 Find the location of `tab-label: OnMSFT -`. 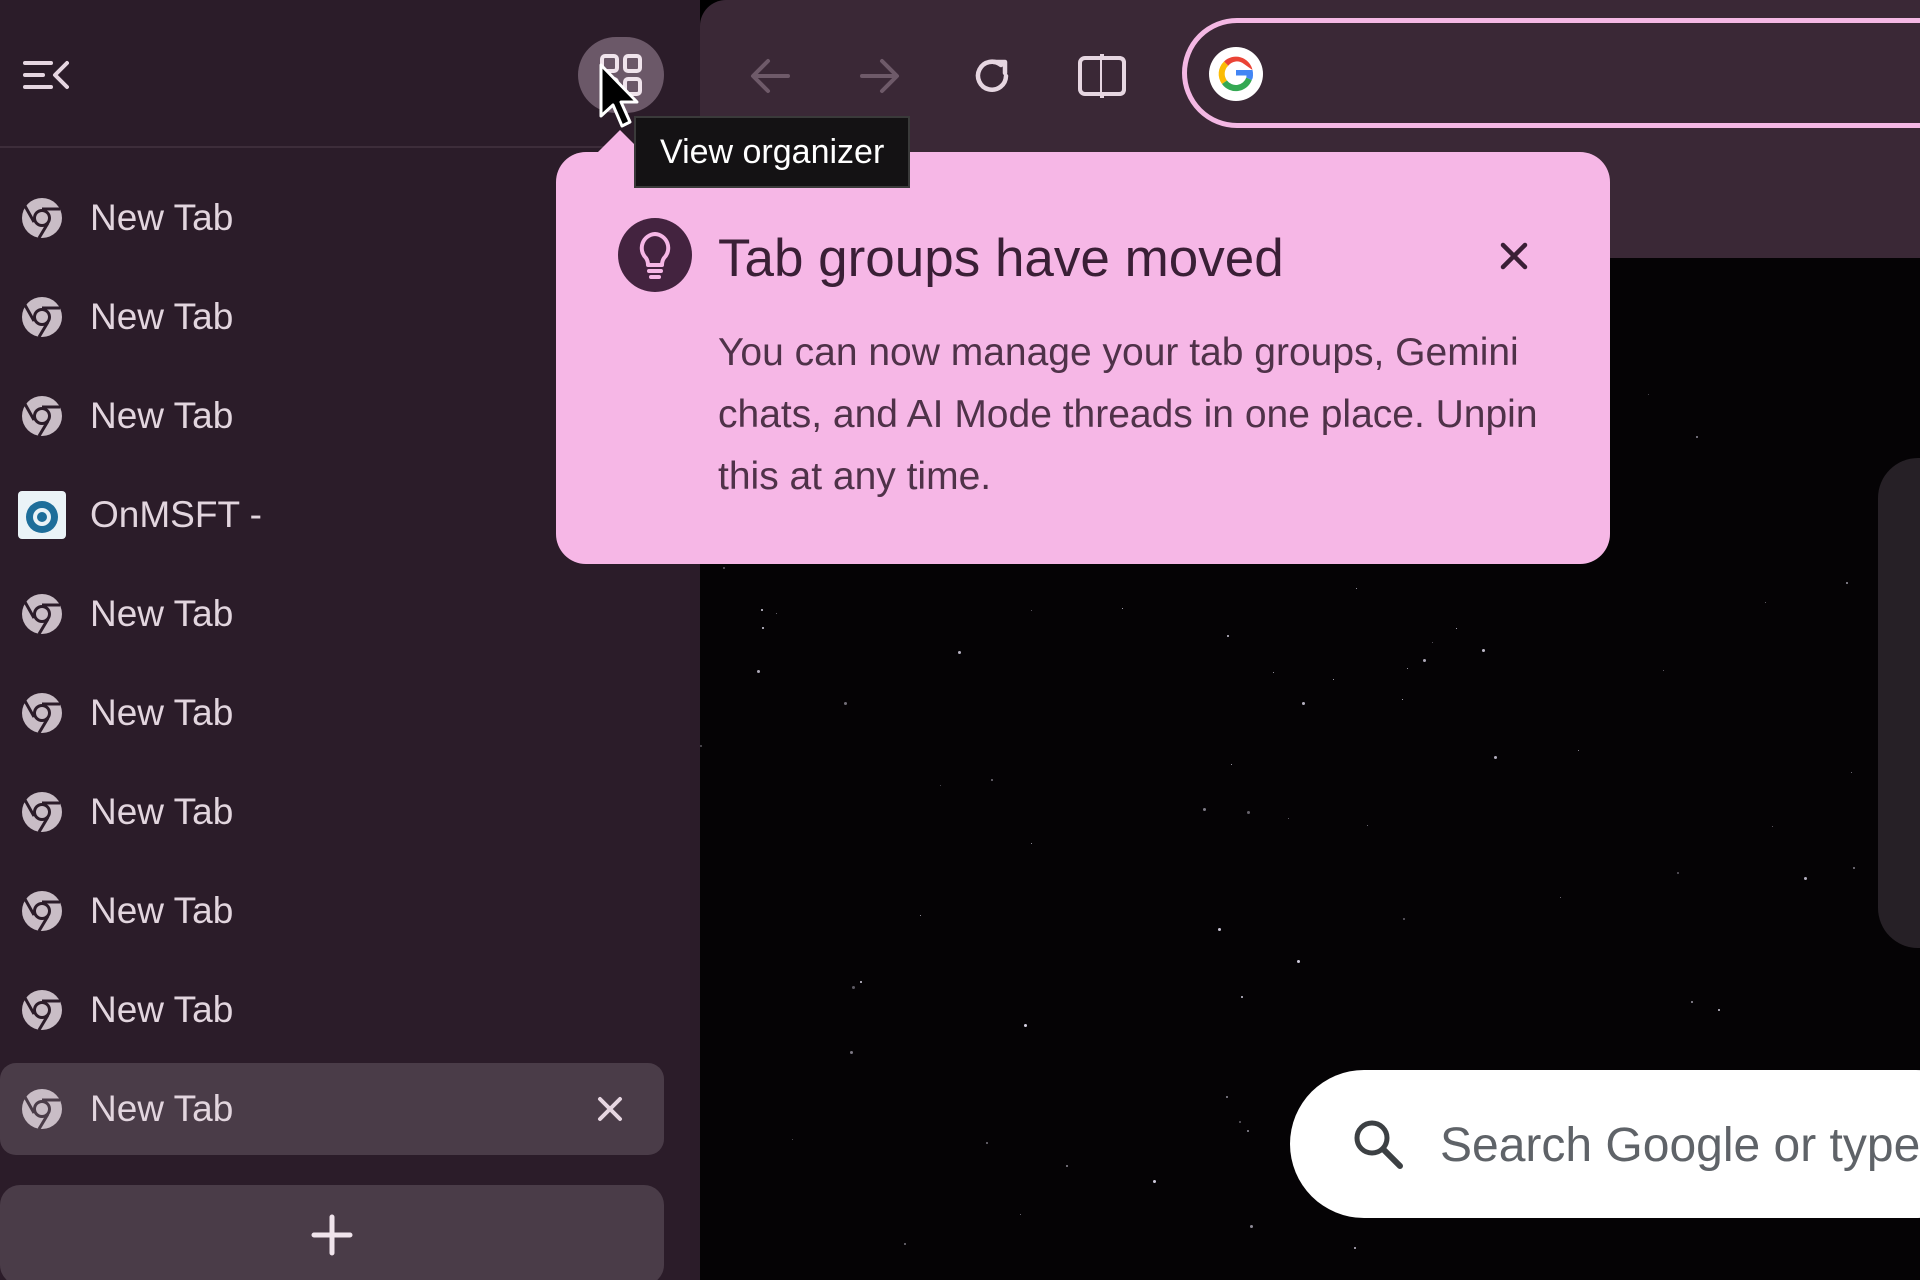

tab-label: OnMSFT - is located at coordinates (176, 514).